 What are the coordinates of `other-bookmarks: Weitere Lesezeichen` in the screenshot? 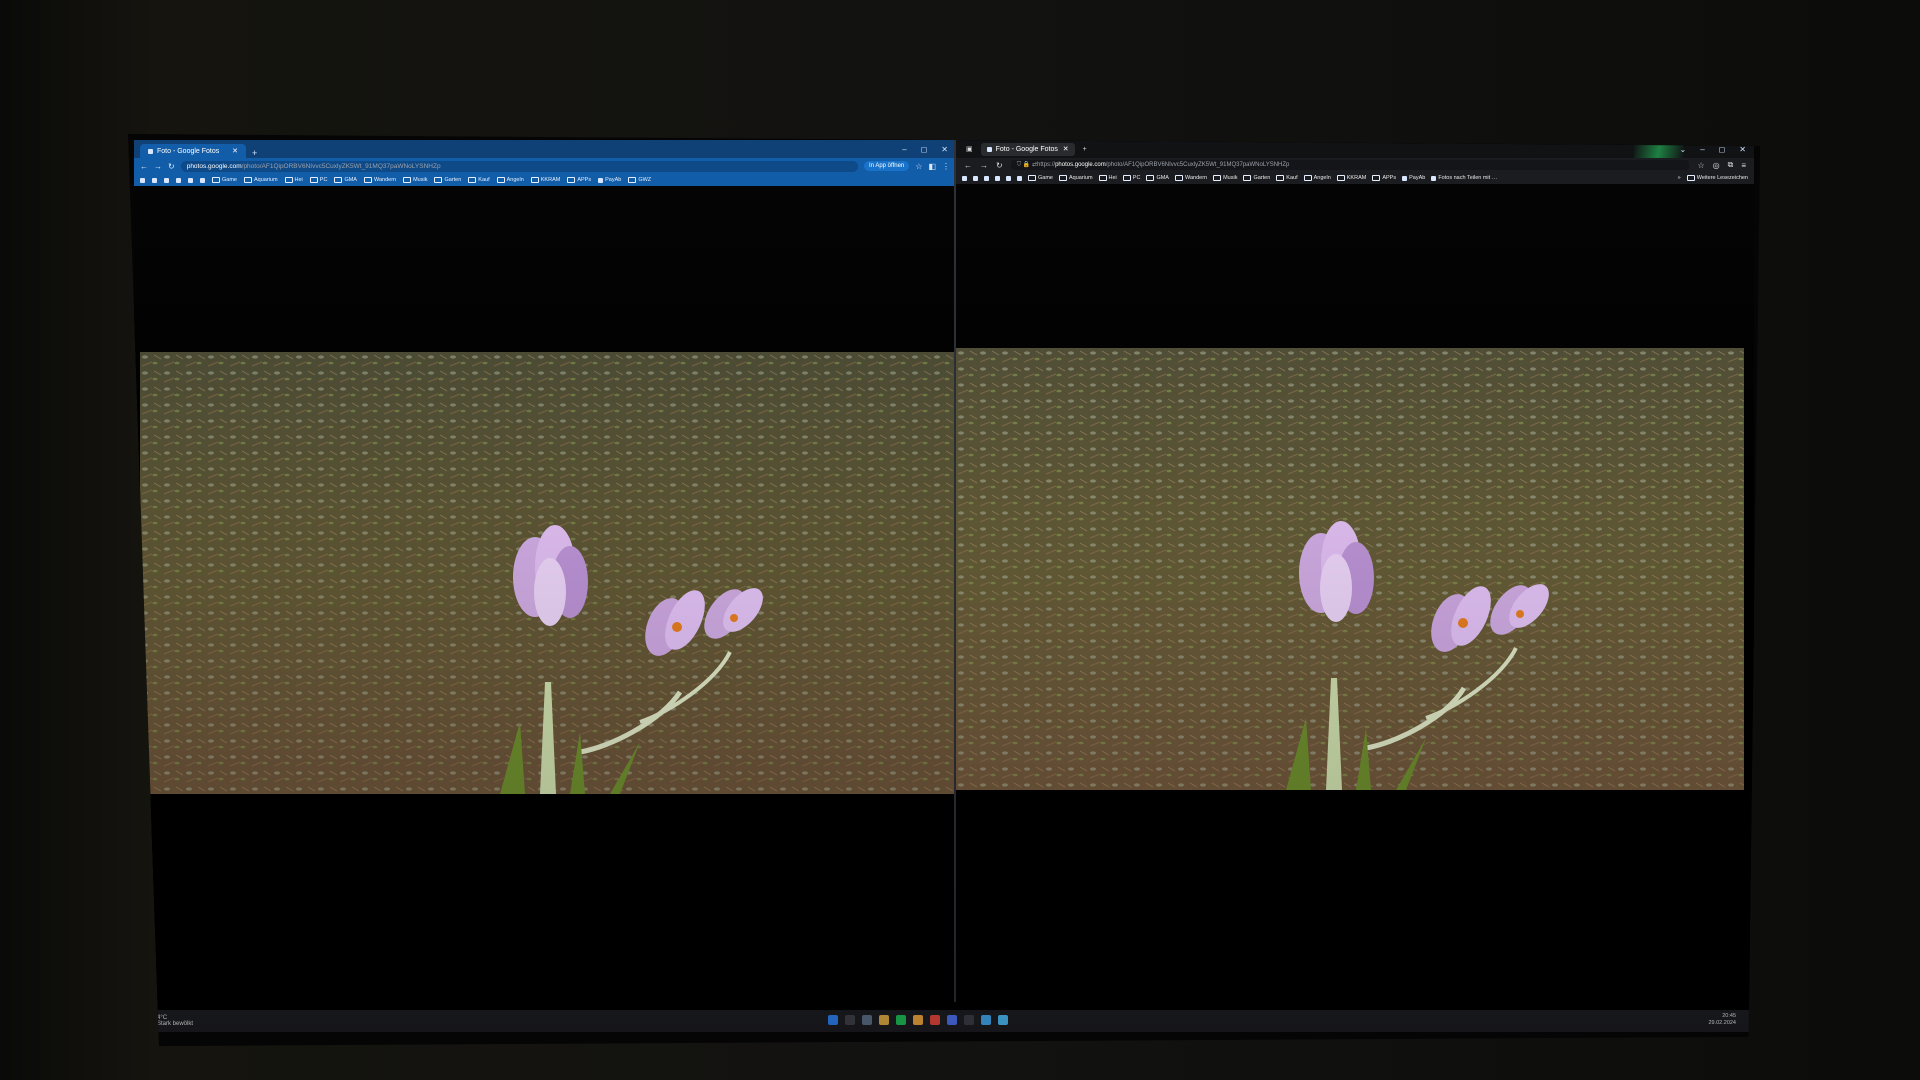 It's located at (1717, 178).